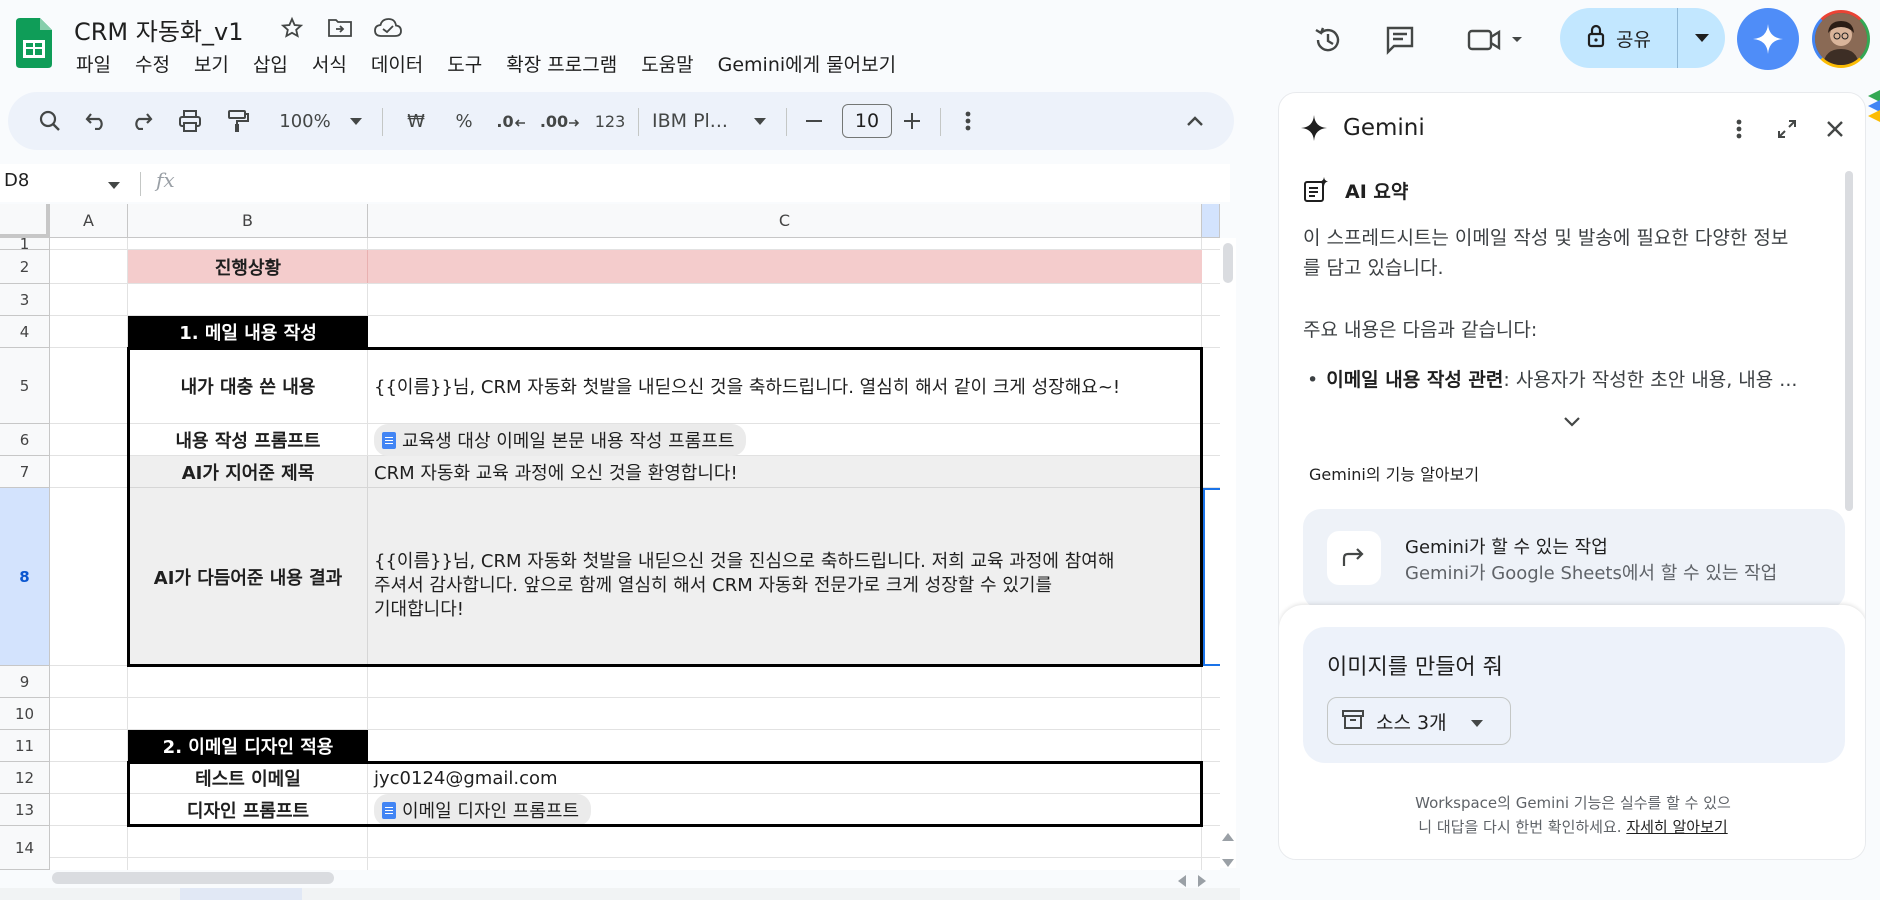 The image size is (1880, 900). Describe the element at coordinates (1195, 121) in the screenshot. I see `collapse-toolbar-icon` at that location.